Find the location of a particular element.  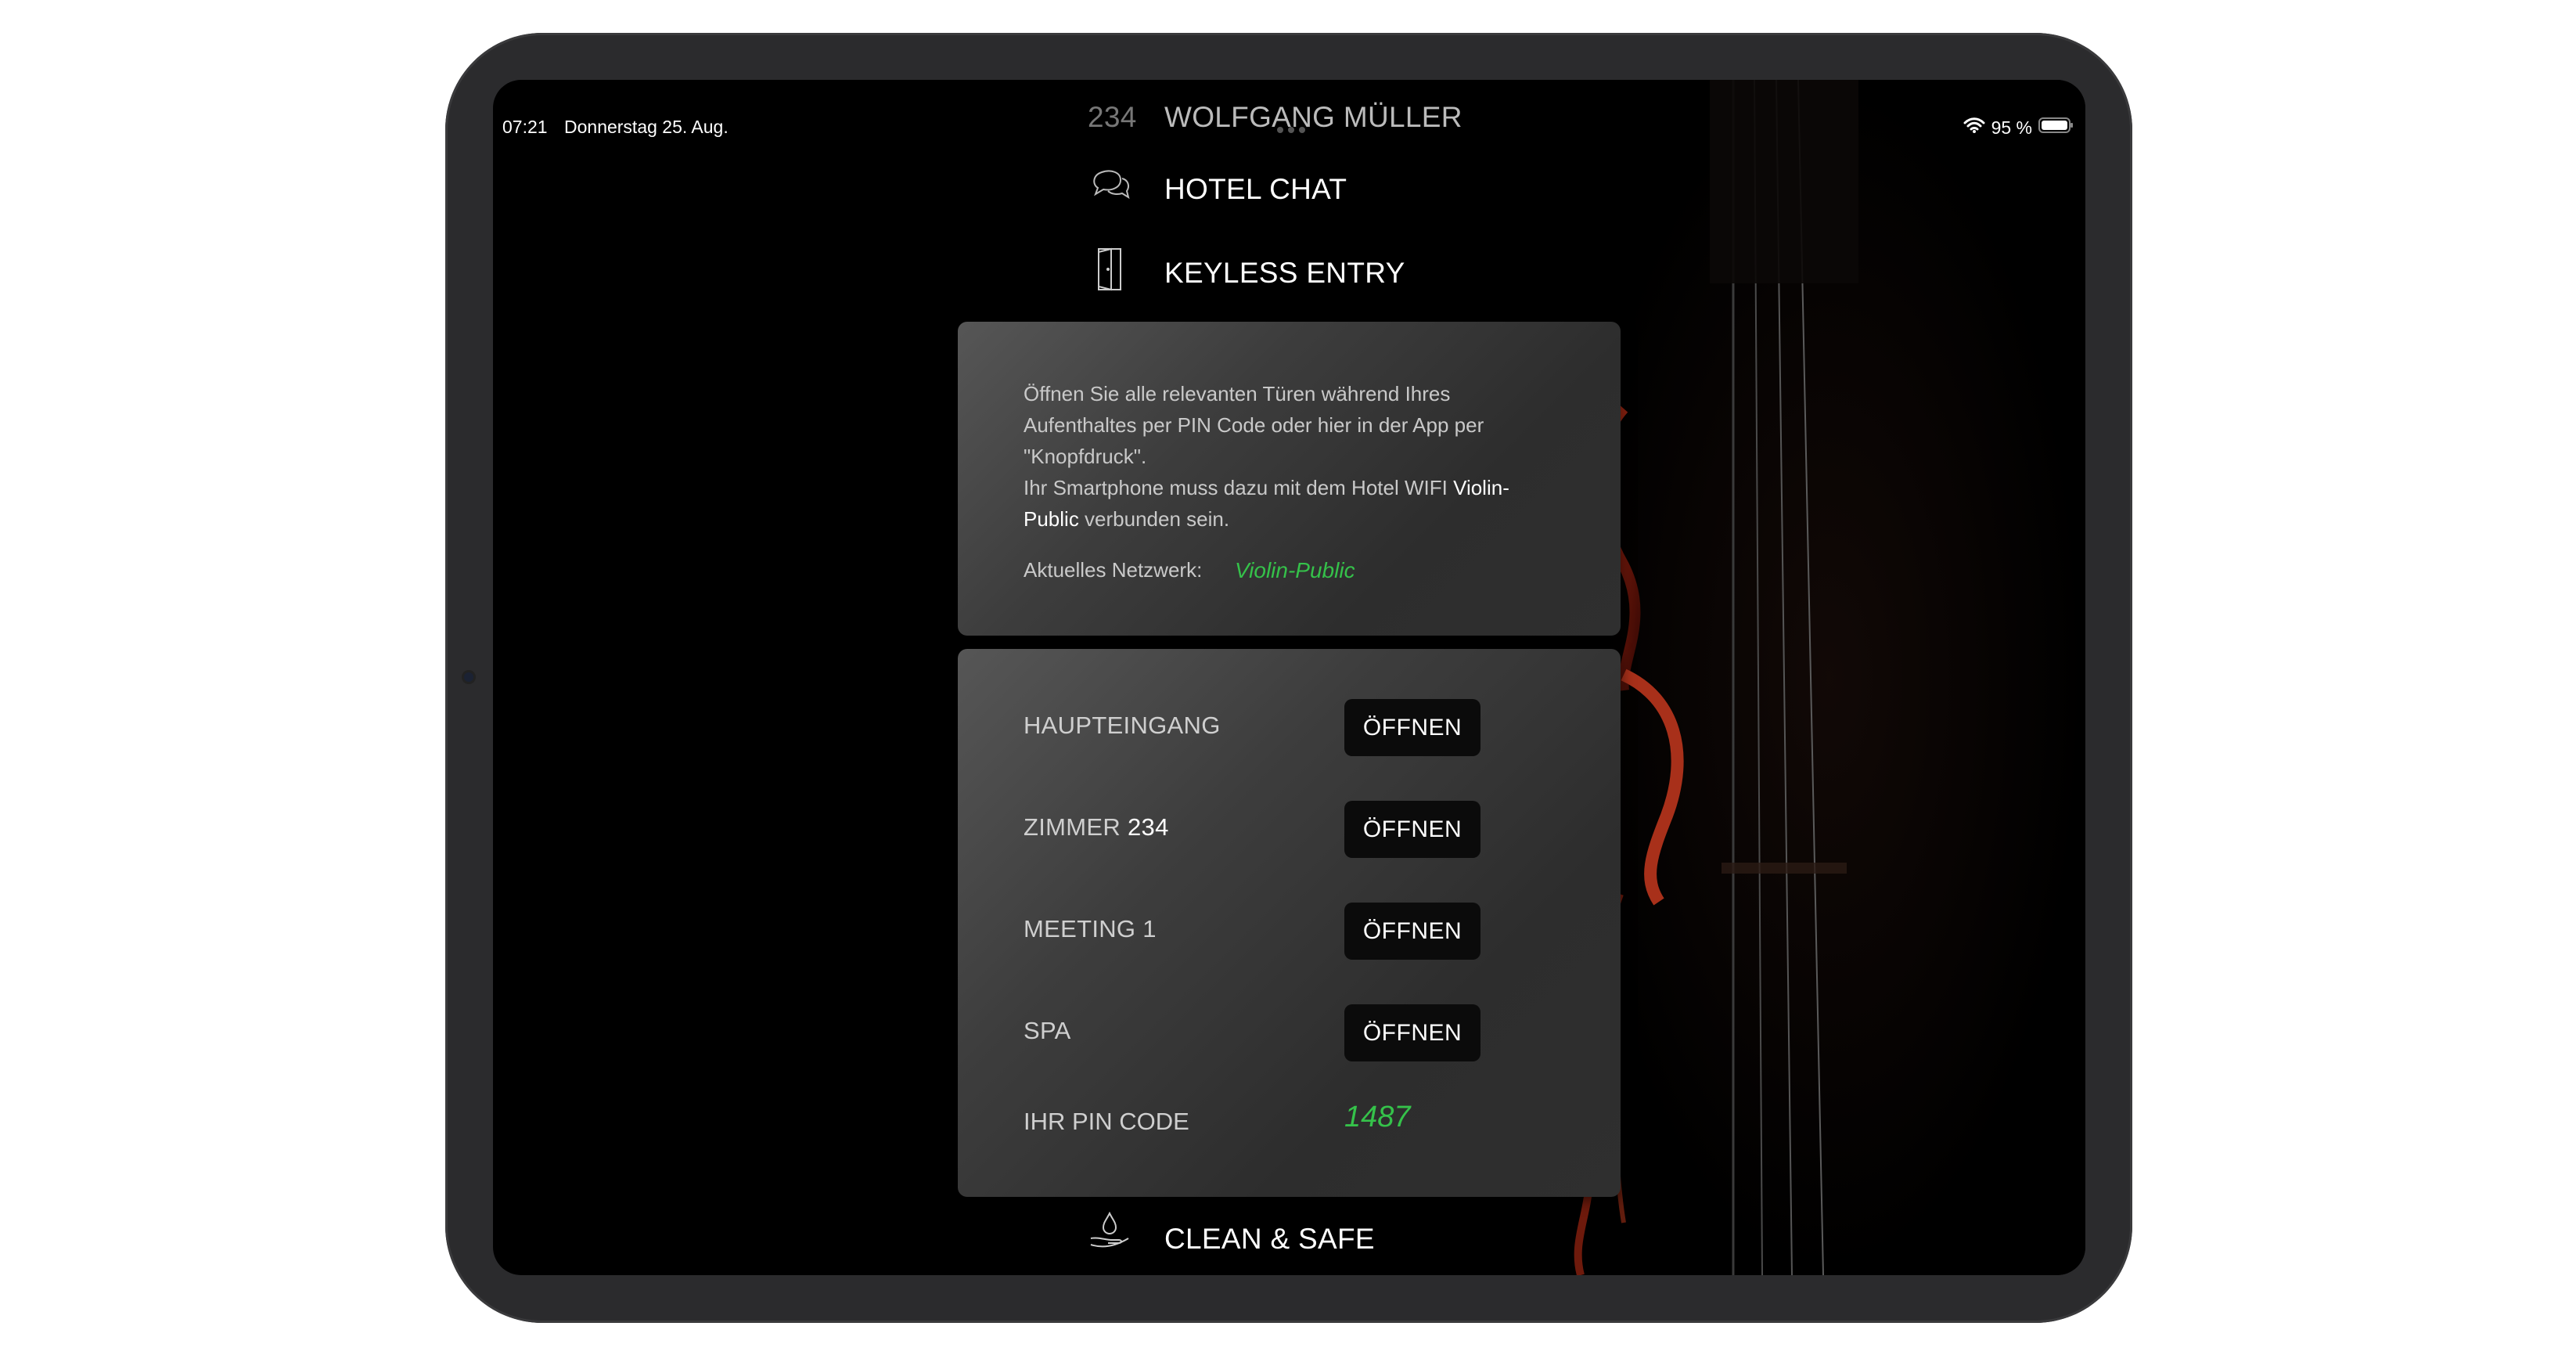

open-haupteingang-button: ÖFFNEN is located at coordinates (1412, 727).